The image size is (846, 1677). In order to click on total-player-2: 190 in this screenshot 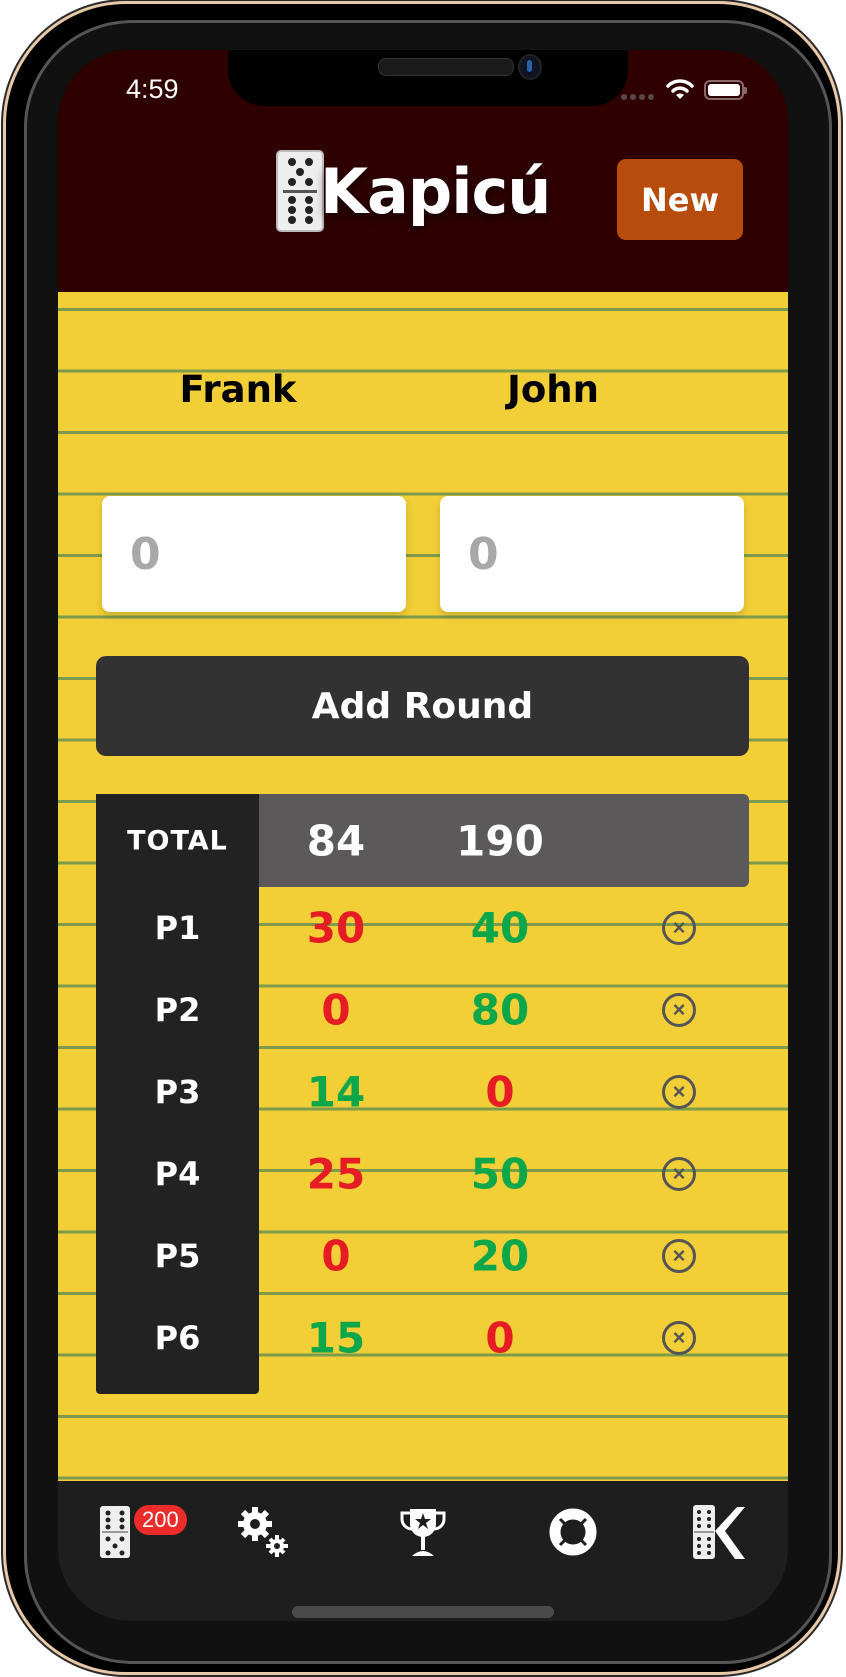, I will do `click(500, 840)`.